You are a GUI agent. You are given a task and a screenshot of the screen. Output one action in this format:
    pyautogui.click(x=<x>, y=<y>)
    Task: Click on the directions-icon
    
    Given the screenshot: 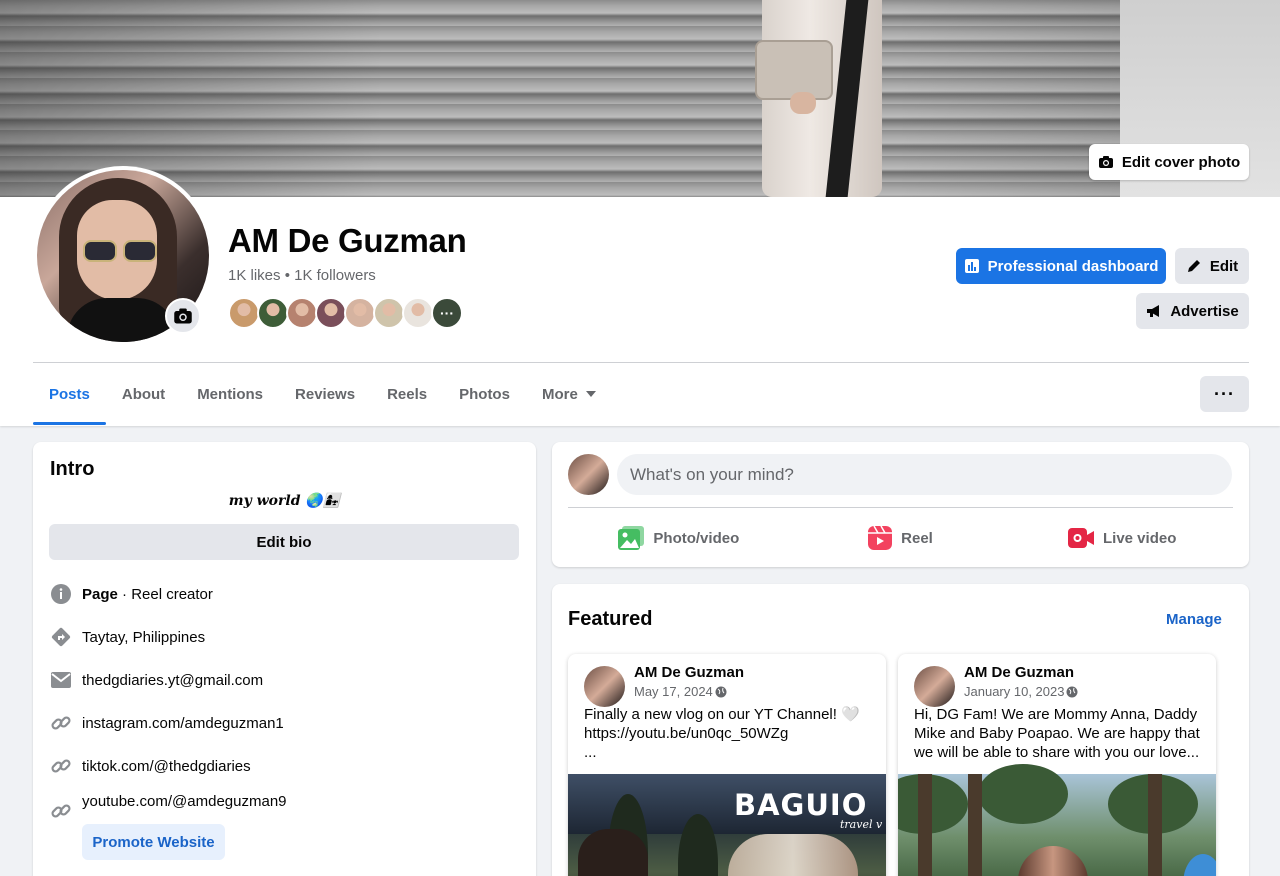 What is the action you would take?
    pyautogui.click(x=61, y=637)
    